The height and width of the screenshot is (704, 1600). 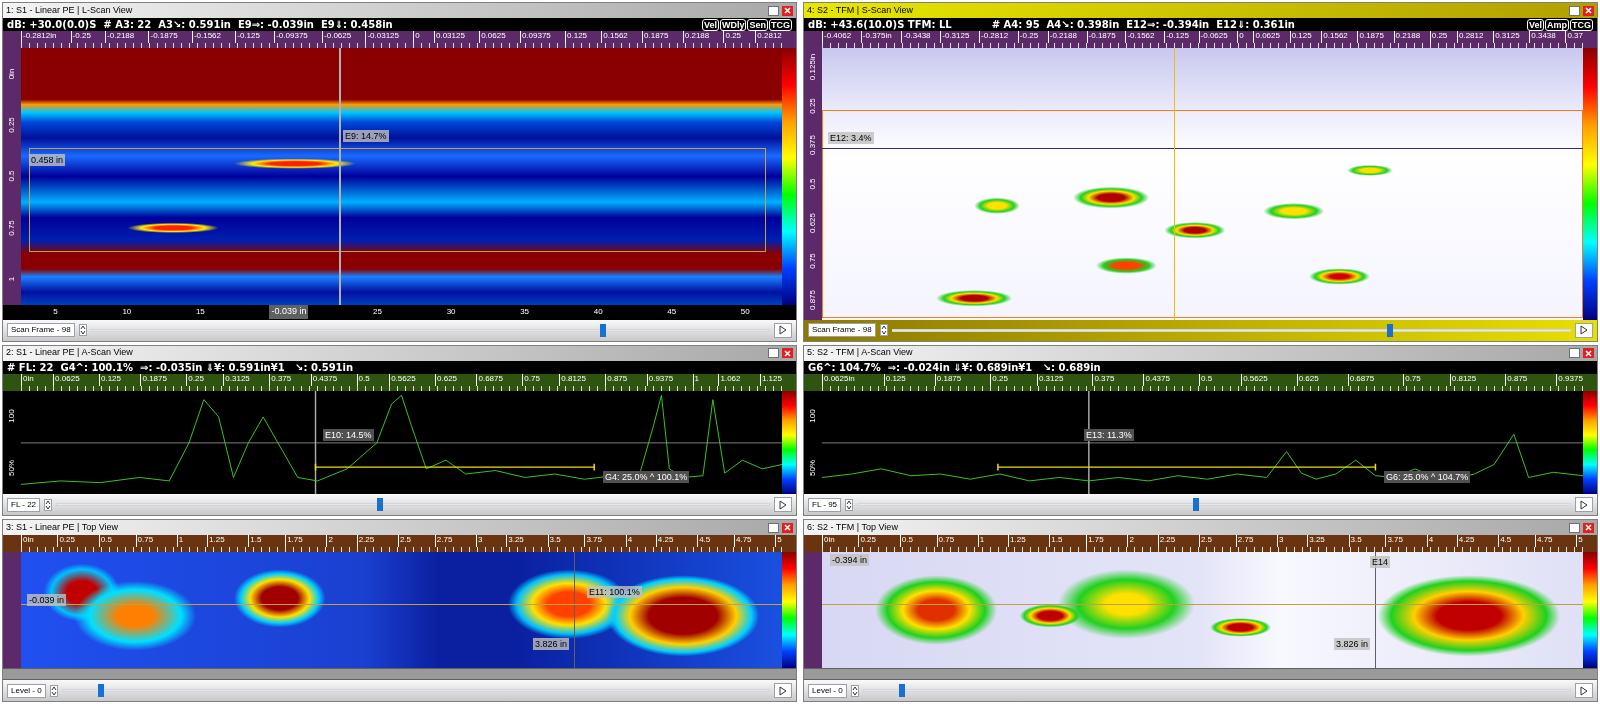 What do you see at coordinates (1103, 379) in the screenshot?
I see `ruler-label: 0.375` at bounding box center [1103, 379].